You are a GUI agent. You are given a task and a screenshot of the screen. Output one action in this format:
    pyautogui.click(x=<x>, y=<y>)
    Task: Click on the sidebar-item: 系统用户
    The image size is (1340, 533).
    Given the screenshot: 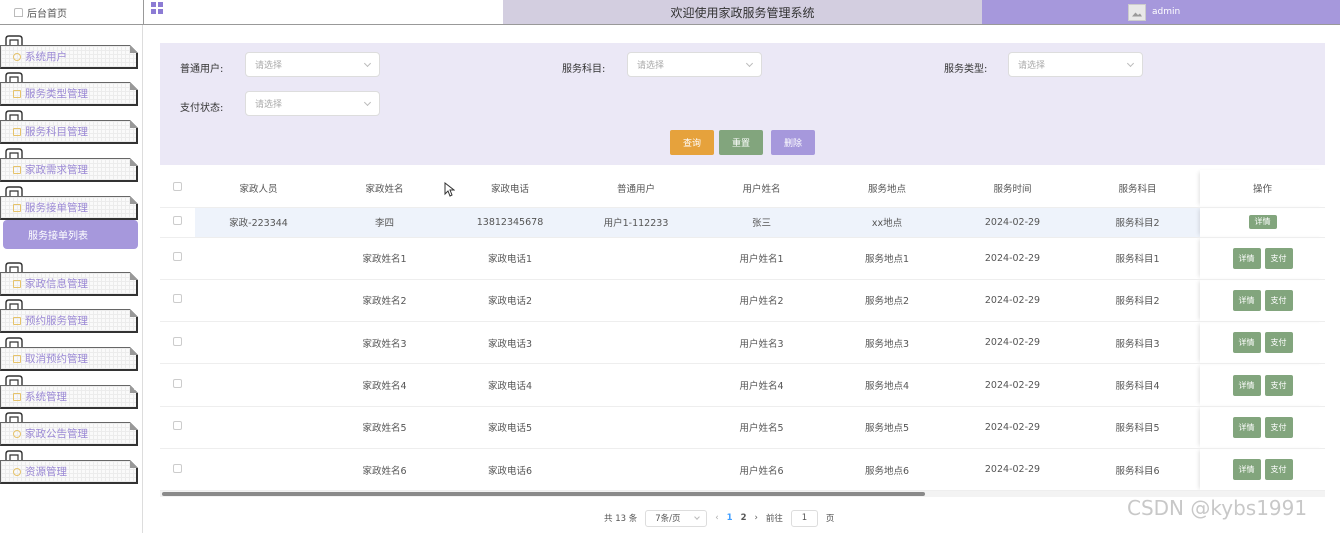 What is the action you would take?
    pyautogui.click(x=70, y=52)
    